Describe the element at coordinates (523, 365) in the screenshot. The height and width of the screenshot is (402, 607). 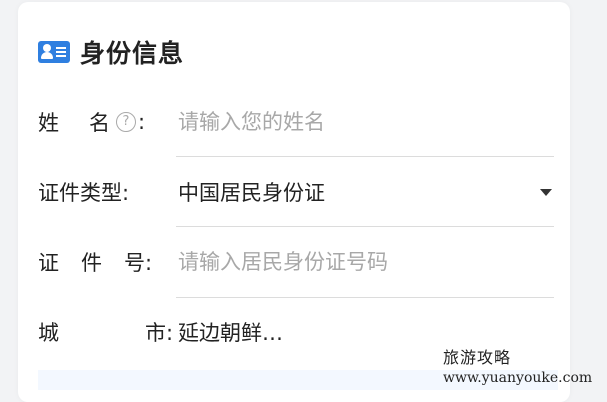
I see `watermark: 旅游攻略 www.yuanyouke.com` at that location.